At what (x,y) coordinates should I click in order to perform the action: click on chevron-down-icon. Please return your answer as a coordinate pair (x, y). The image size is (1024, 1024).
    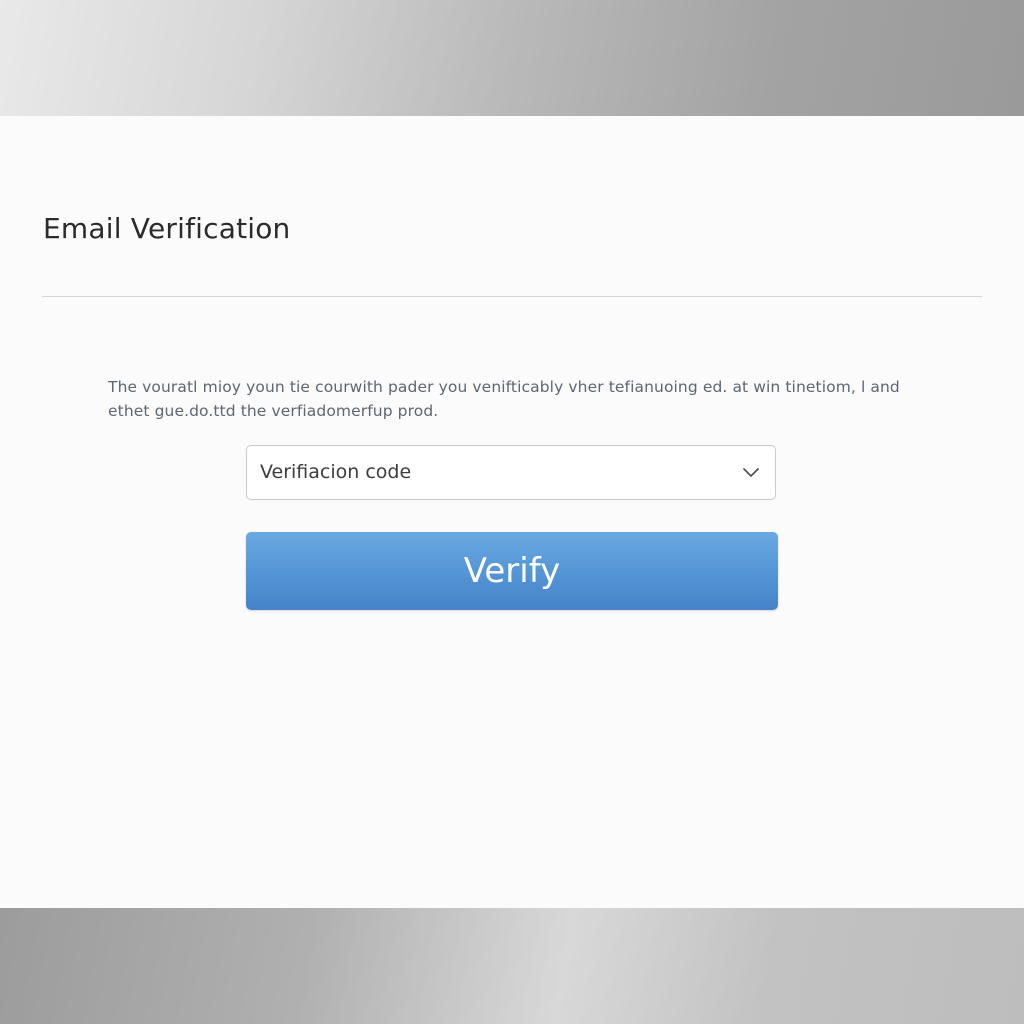
    Looking at the image, I should click on (751, 472).